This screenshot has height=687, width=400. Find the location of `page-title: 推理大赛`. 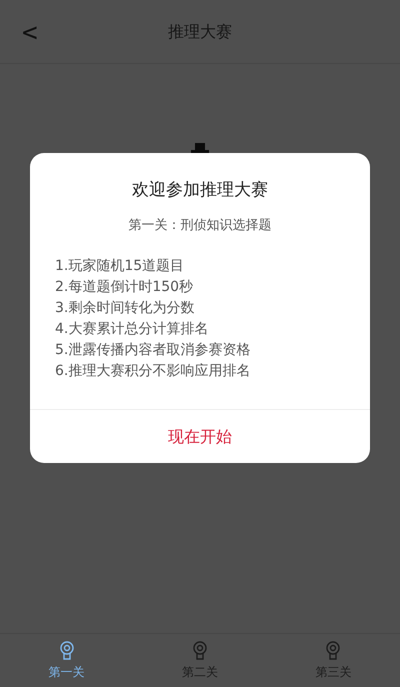

page-title: 推理大赛 is located at coordinates (200, 31).